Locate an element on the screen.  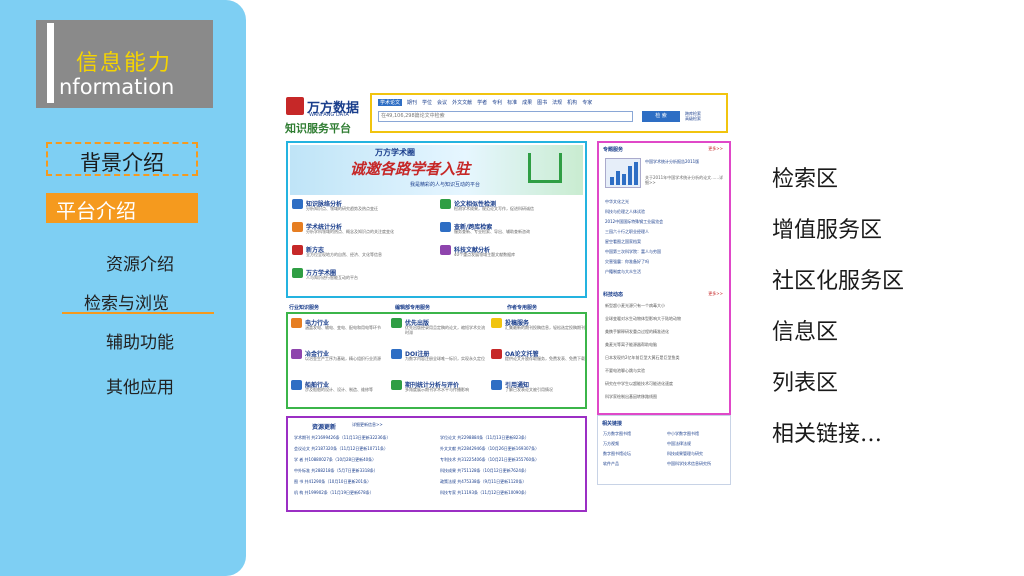
menu-tab: 法规 is located at coordinates (557, 102).